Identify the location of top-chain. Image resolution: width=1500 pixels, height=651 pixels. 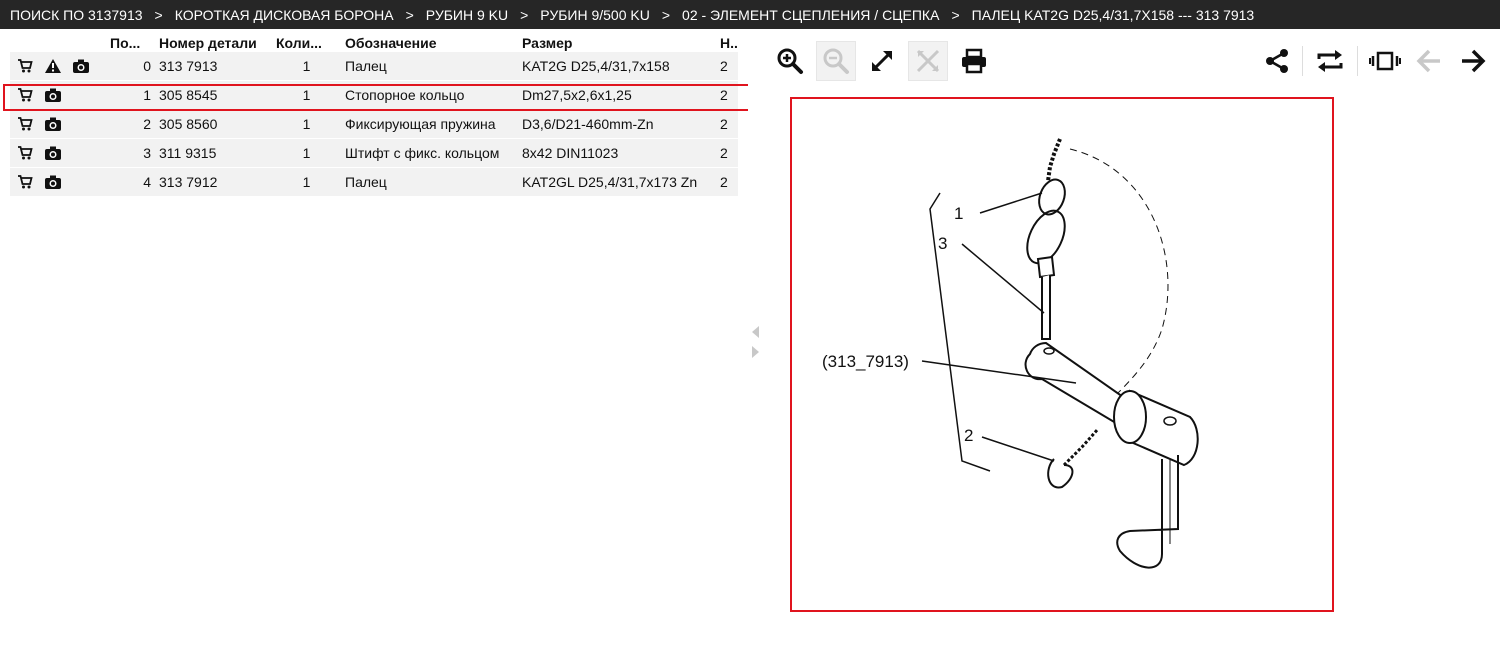
(1054, 160).